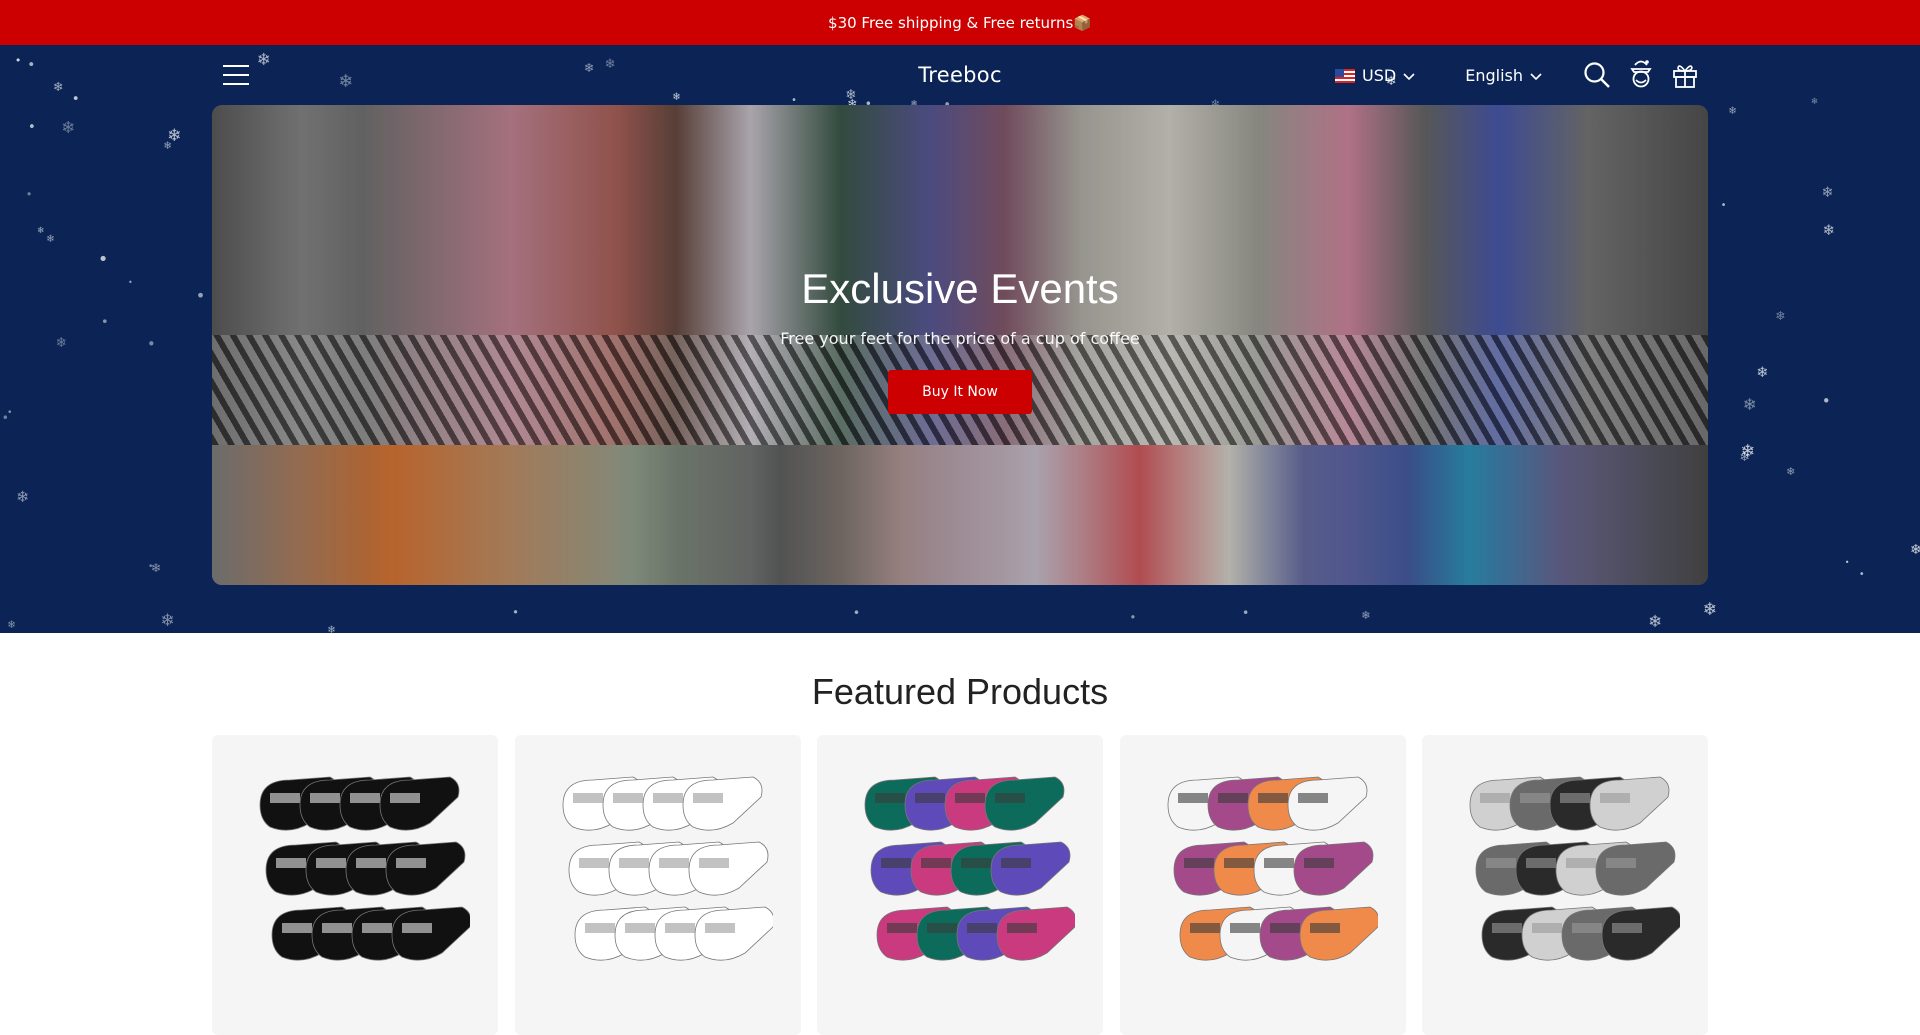 This screenshot has width=1920, height=1035. Describe the element at coordinates (960, 691) in the screenshot. I see `featured-products-title: Featured Products` at that location.